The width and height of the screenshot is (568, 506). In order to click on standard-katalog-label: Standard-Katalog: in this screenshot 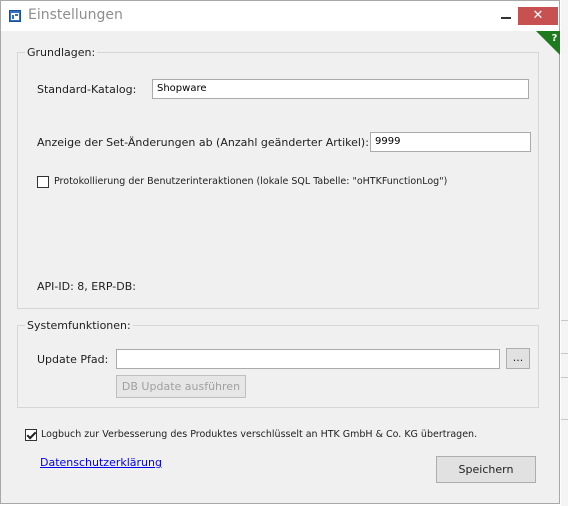, I will do `click(87, 89)`.